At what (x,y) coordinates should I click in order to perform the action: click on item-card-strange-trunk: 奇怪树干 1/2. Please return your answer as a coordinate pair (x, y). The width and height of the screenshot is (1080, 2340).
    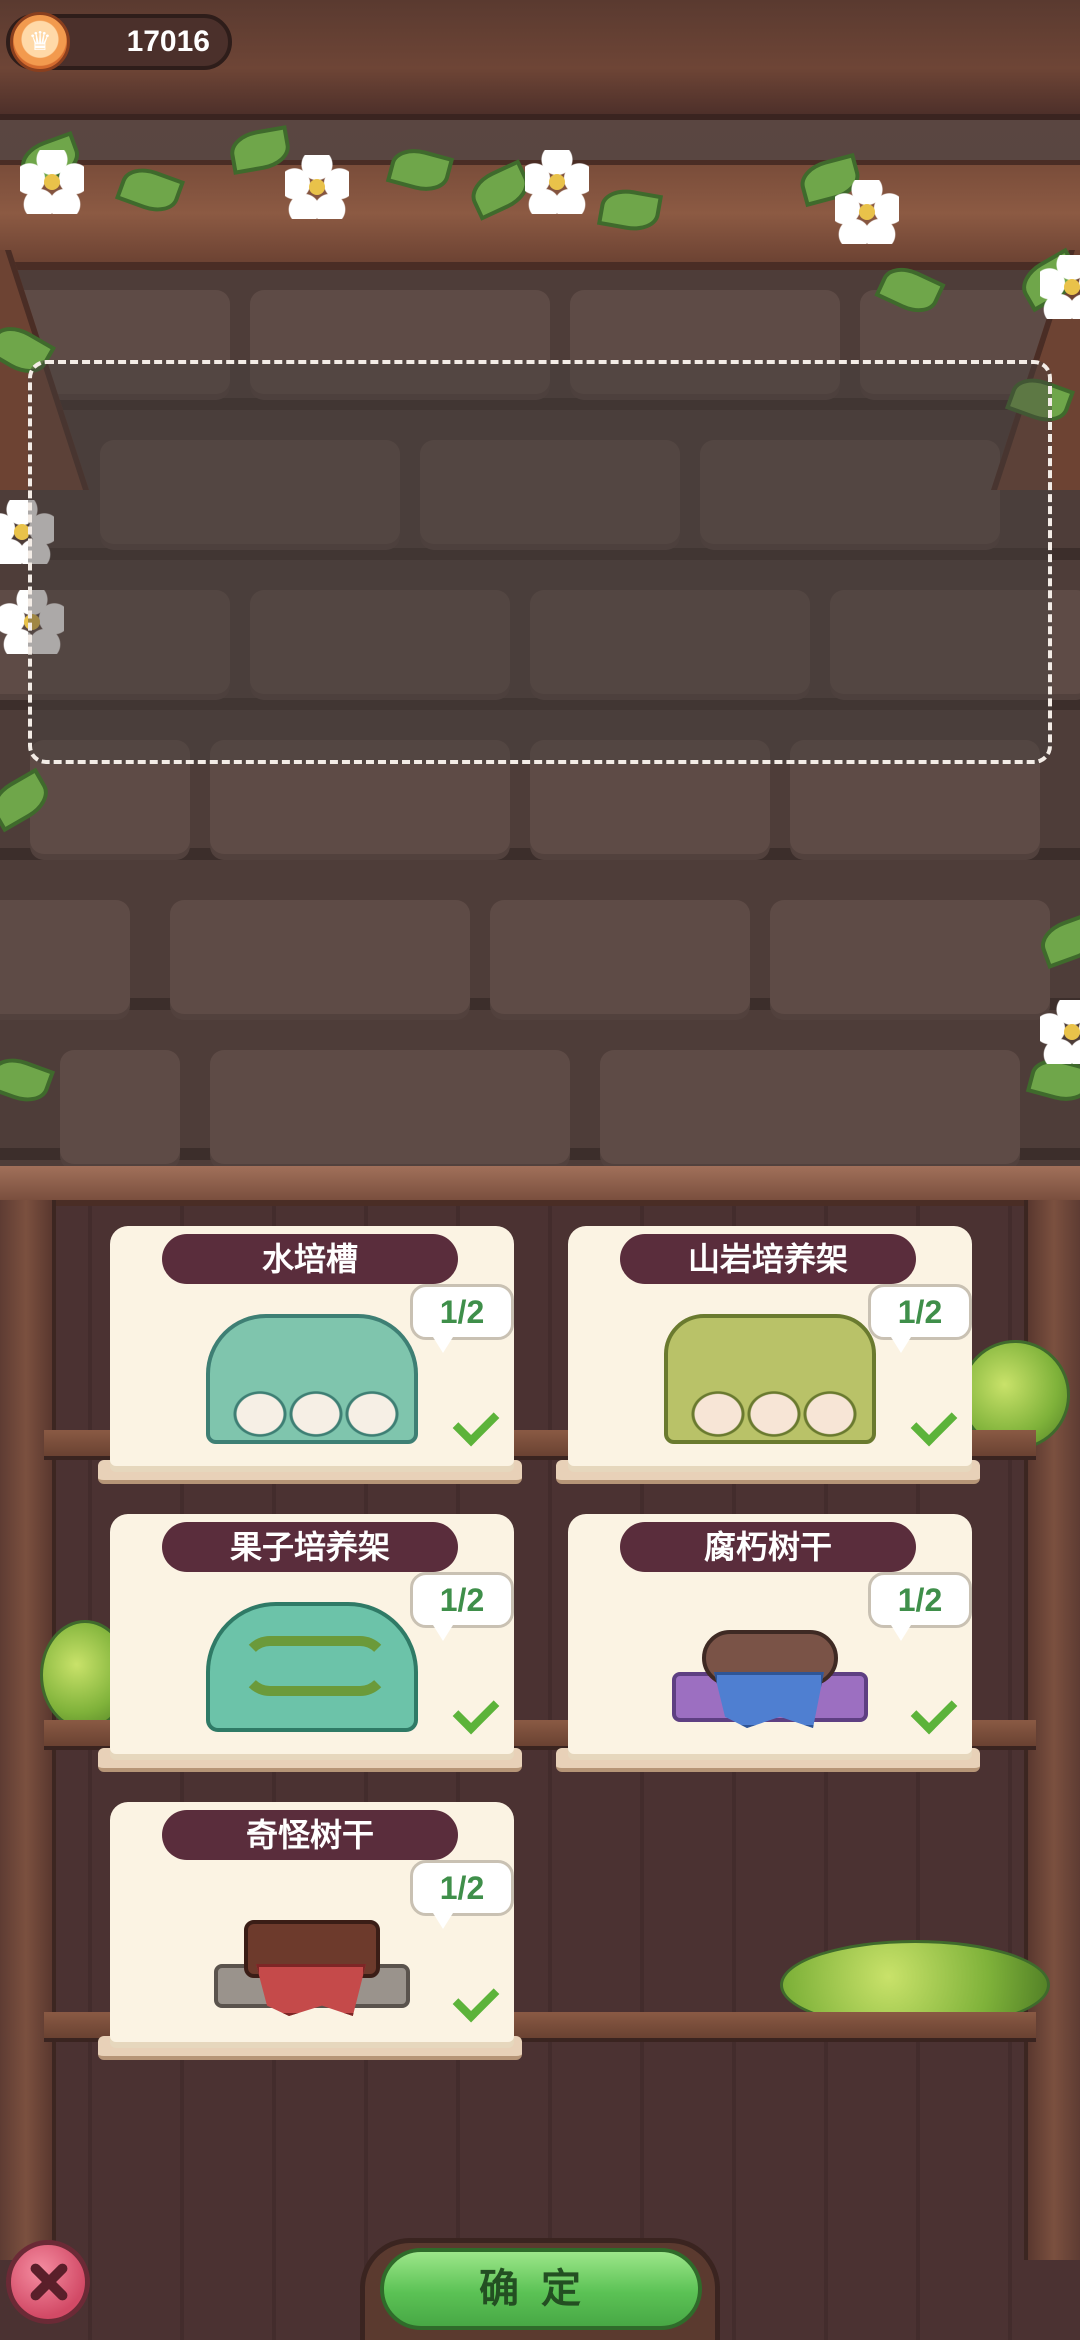
    Looking at the image, I should click on (312, 1922).